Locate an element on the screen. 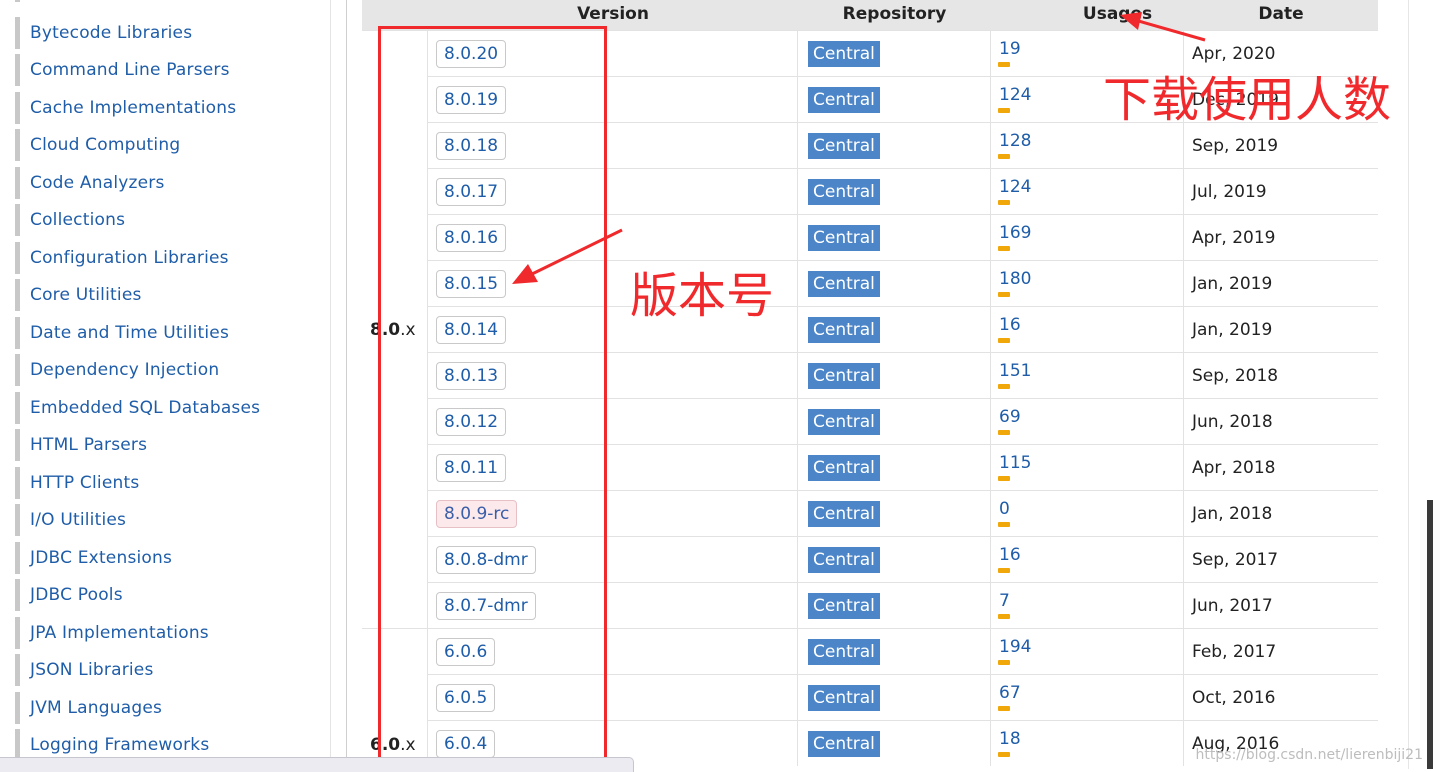 This screenshot has width=1433, height=772. arrow-to-usages is located at coordinates (1163, 27).